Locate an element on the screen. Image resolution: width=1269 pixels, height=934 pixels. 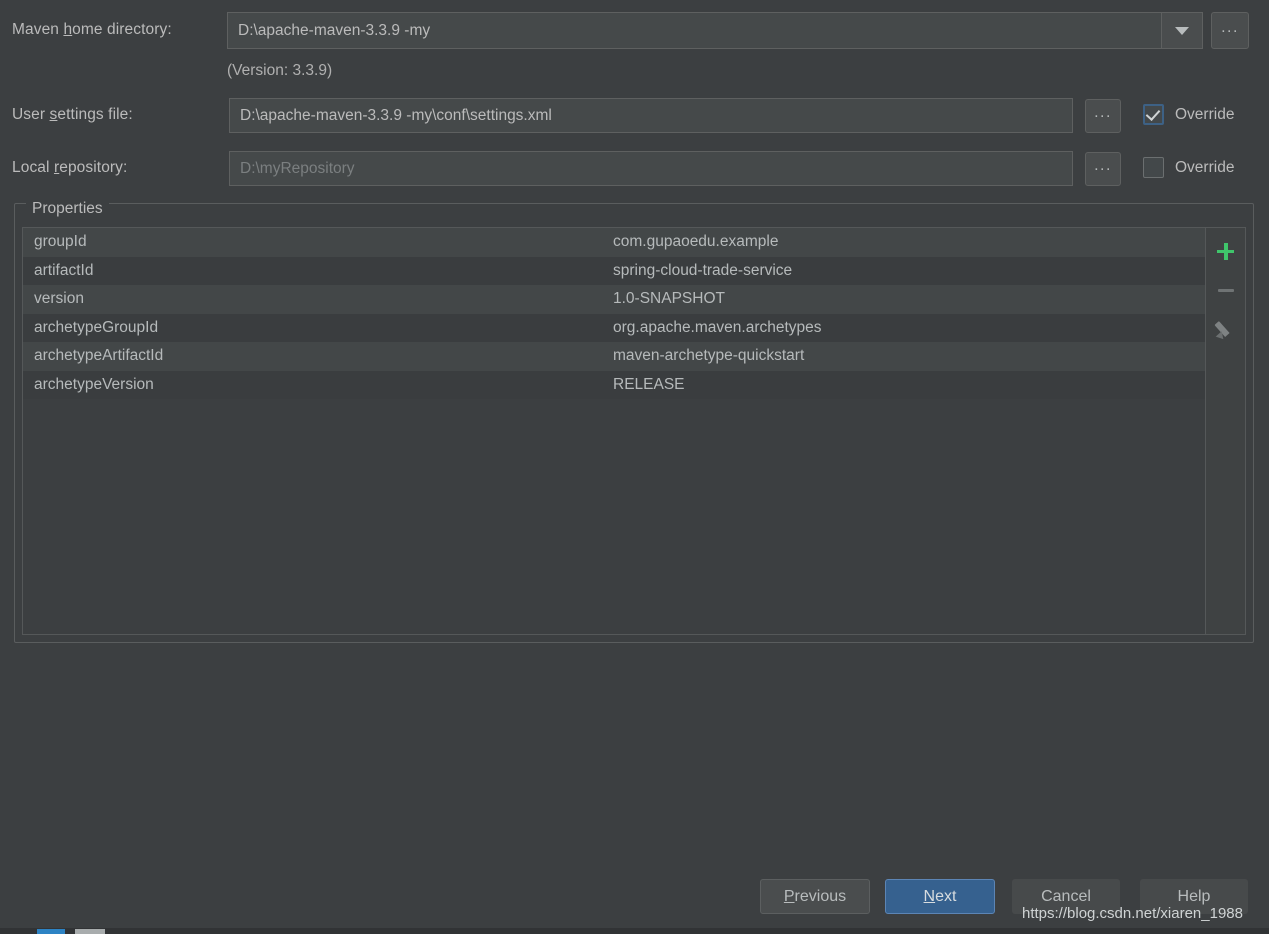
add-property-button is located at coordinates (1226, 251).